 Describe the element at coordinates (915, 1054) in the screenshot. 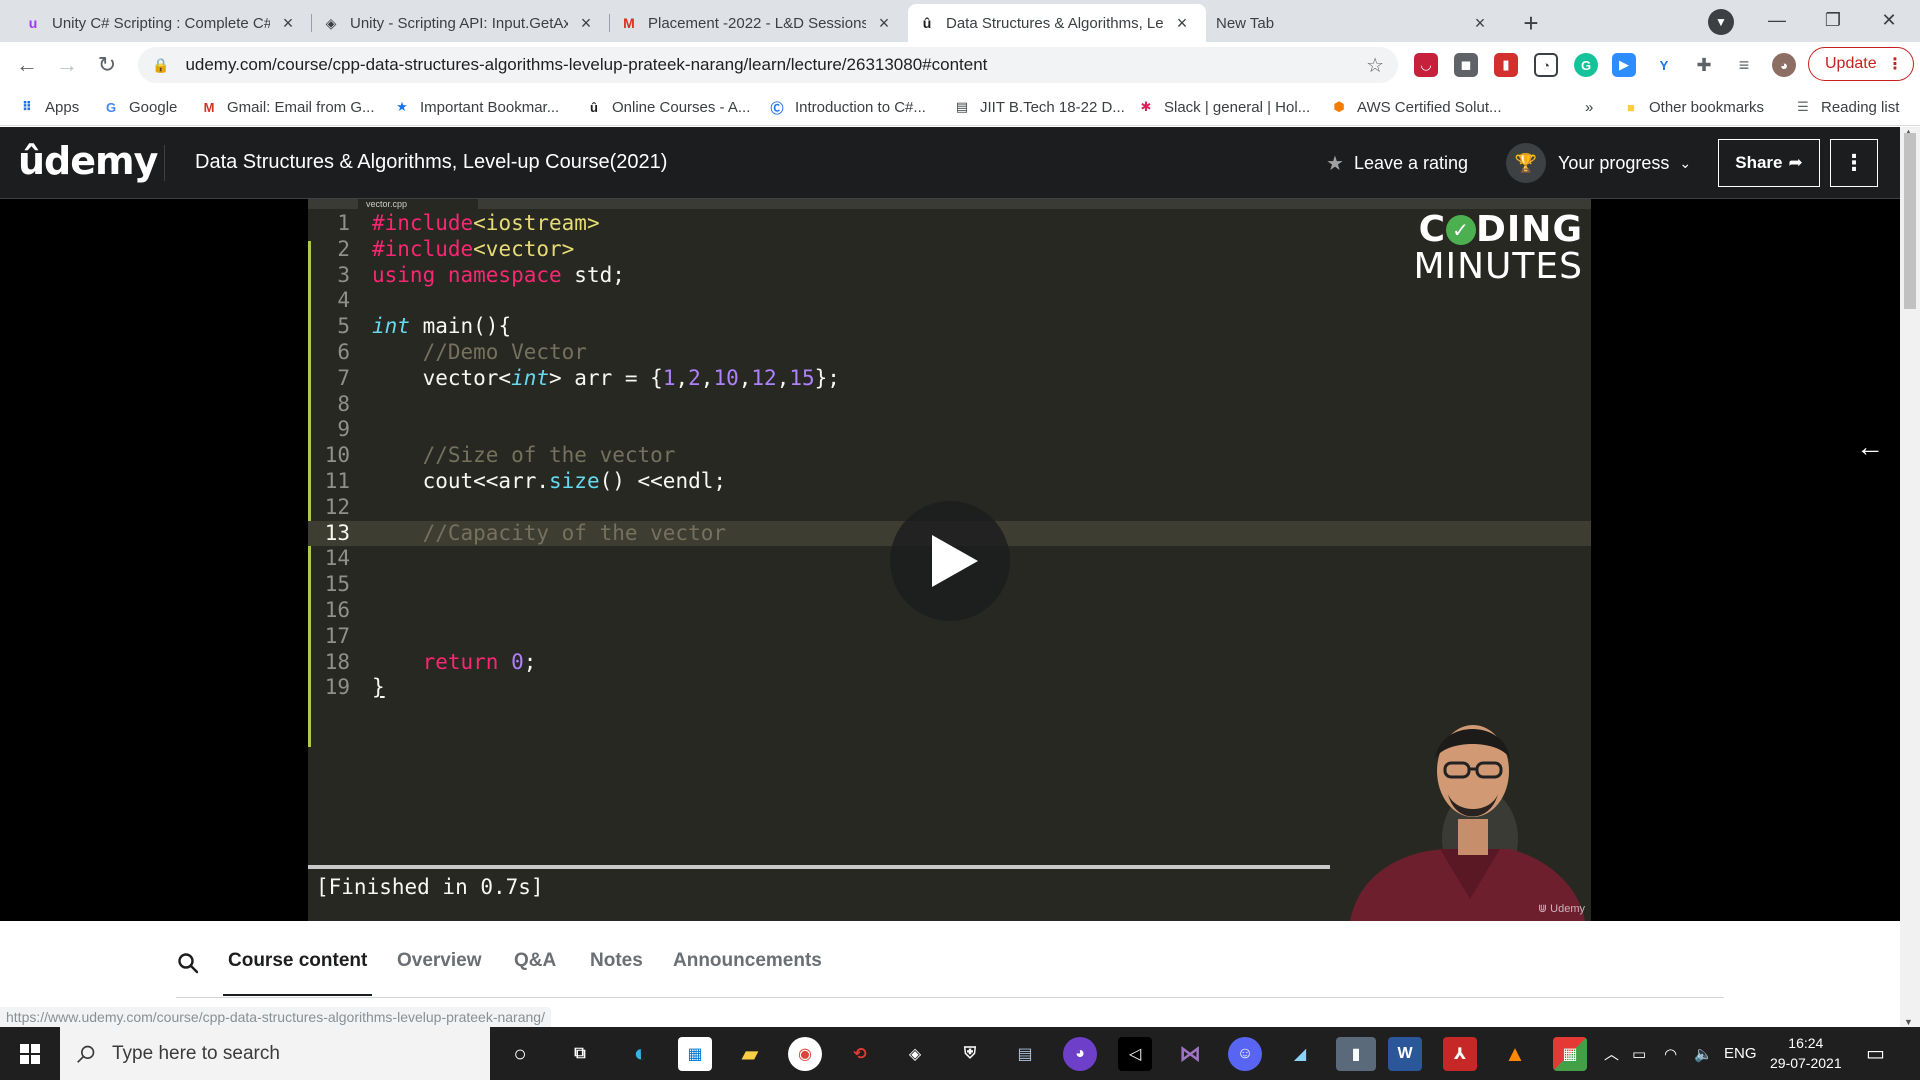

I see `unity-icon: ◈` at that location.